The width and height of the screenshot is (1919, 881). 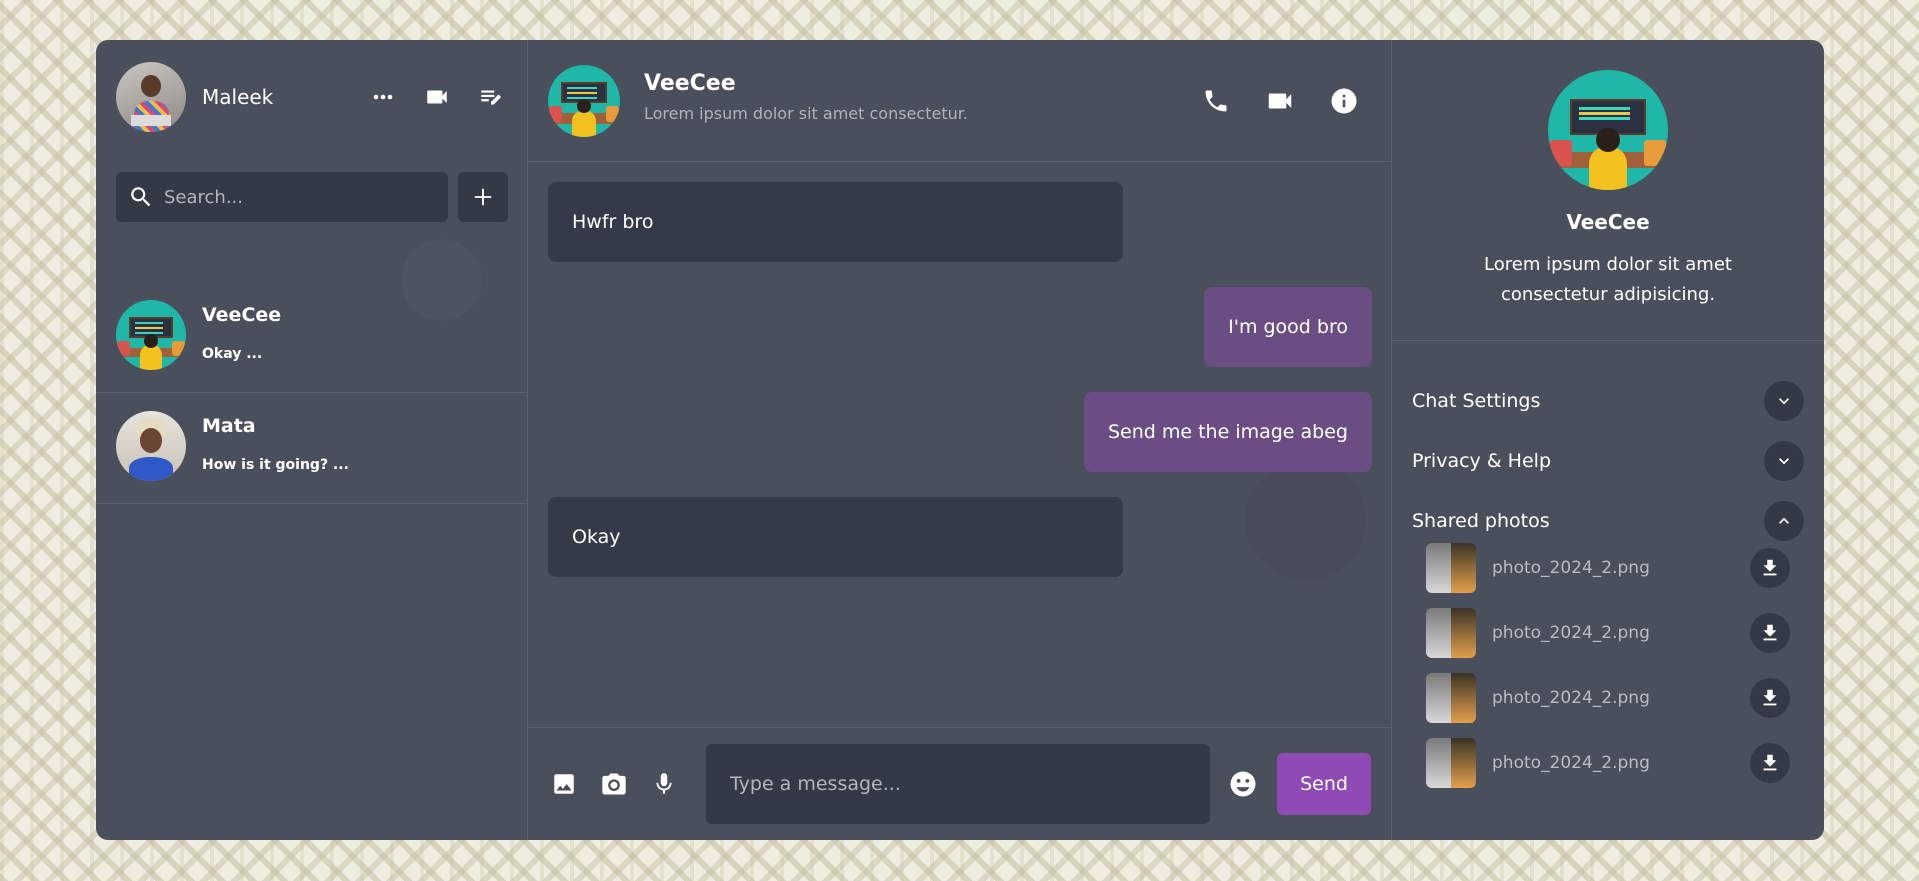 I want to click on edit-icon, so click(x=491, y=97).